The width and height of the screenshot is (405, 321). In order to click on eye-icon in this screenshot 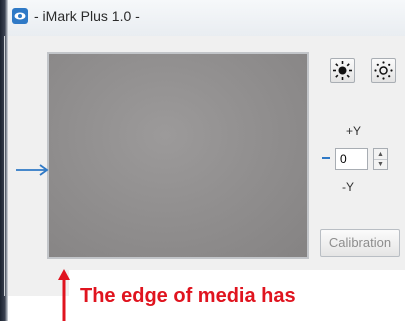, I will do `click(20, 16)`.